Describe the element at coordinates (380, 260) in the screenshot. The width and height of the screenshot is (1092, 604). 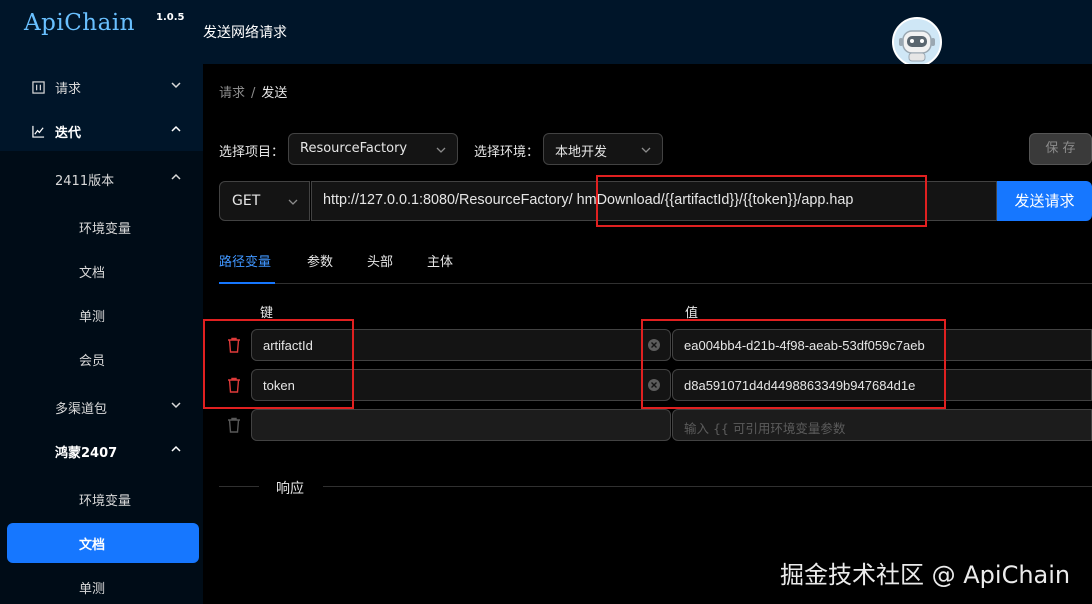
I see `tab-headers: 头部` at that location.